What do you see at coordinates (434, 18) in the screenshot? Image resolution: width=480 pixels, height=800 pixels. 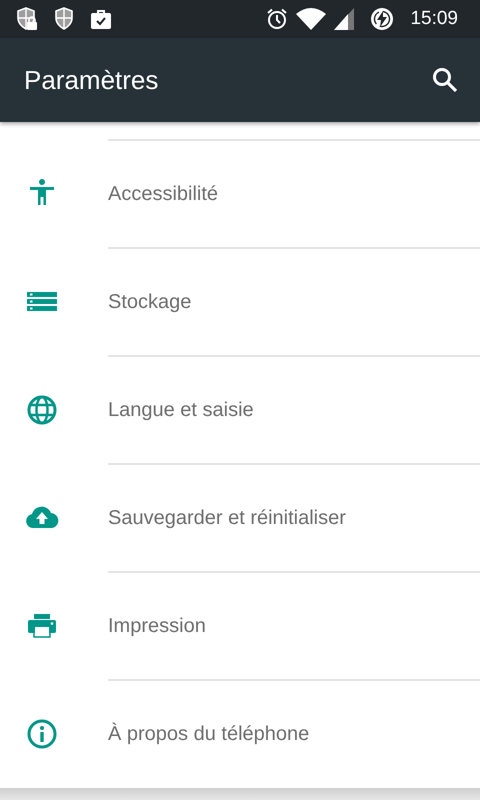 I see `clock-time: 15:09` at bounding box center [434, 18].